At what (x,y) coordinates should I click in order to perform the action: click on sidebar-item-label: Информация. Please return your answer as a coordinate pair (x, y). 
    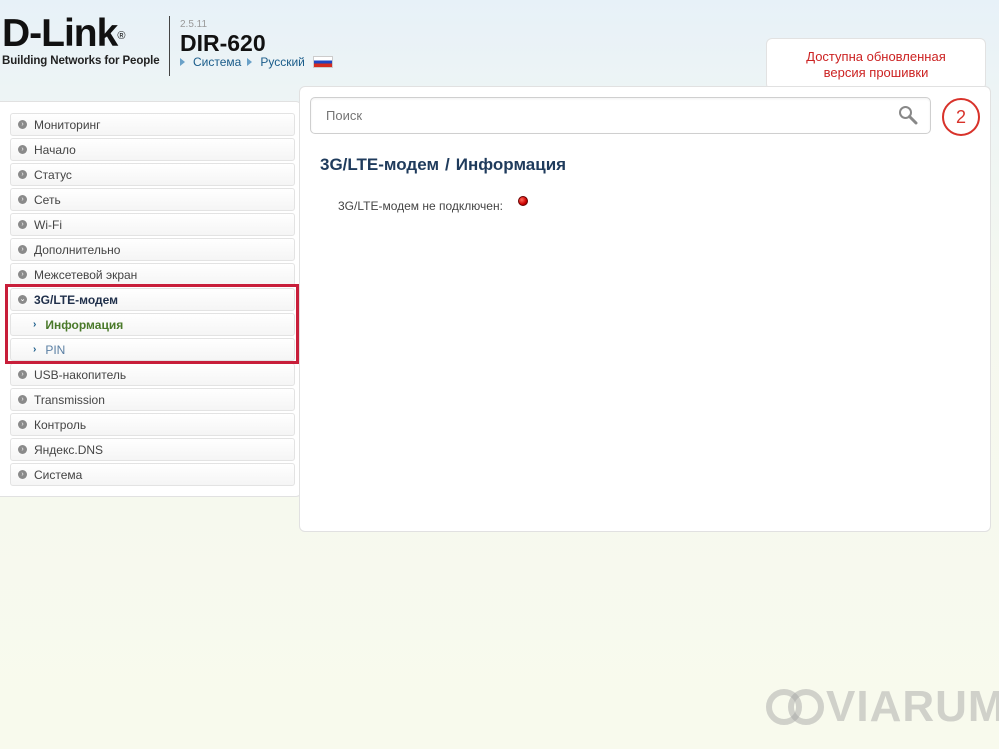
    Looking at the image, I should click on (84, 324).